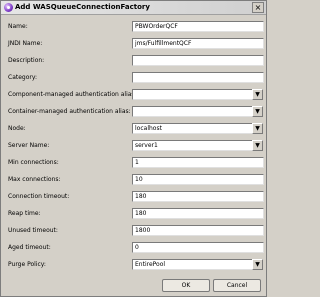 The height and width of the screenshot is (297, 320). Describe the element at coordinates (198, 179) in the screenshot. I see `max-connections-field: 10` at that location.